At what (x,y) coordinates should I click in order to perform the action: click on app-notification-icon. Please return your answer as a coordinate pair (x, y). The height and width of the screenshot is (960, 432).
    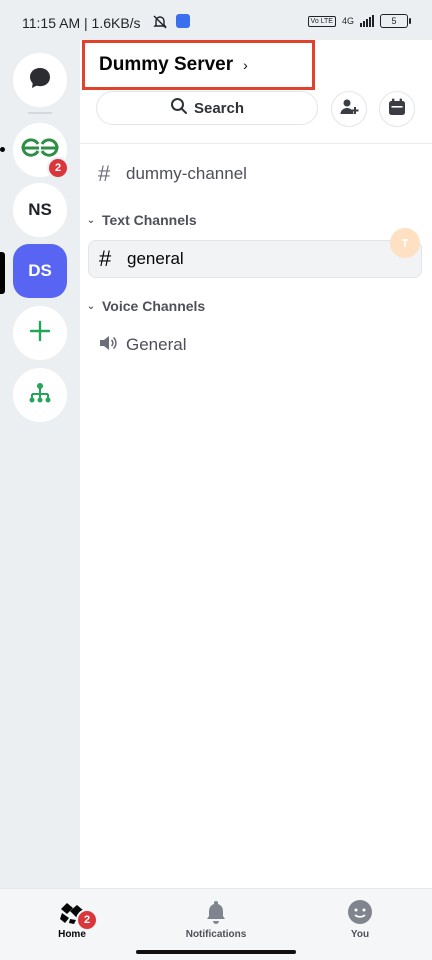
    Looking at the image, I should click on (183, 21).